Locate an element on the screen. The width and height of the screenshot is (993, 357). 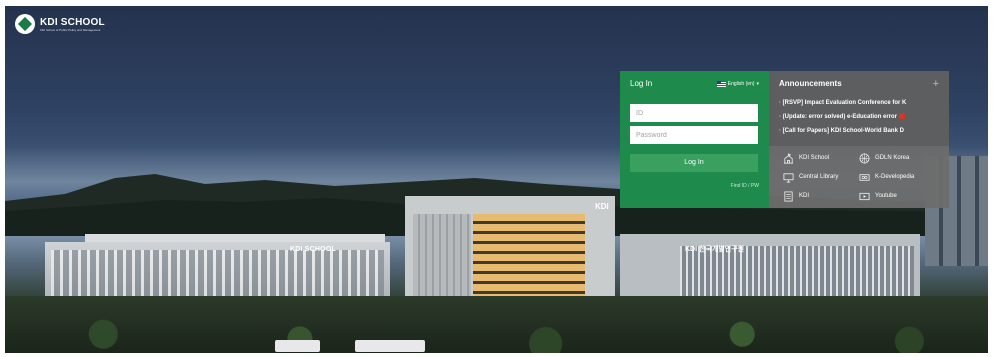
link-k-developedia: K-Developedia is located at coordinates (897, 177).